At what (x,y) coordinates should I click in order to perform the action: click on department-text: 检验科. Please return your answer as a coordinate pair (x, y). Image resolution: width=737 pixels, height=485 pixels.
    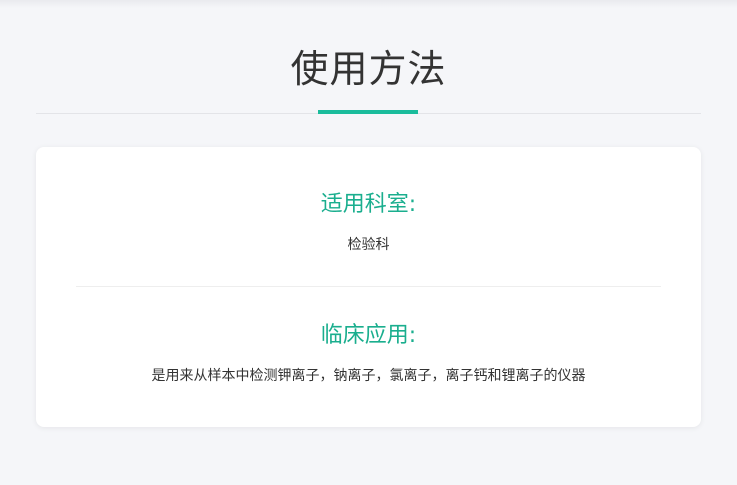
    Looking at the image, I should click on (368, 245).